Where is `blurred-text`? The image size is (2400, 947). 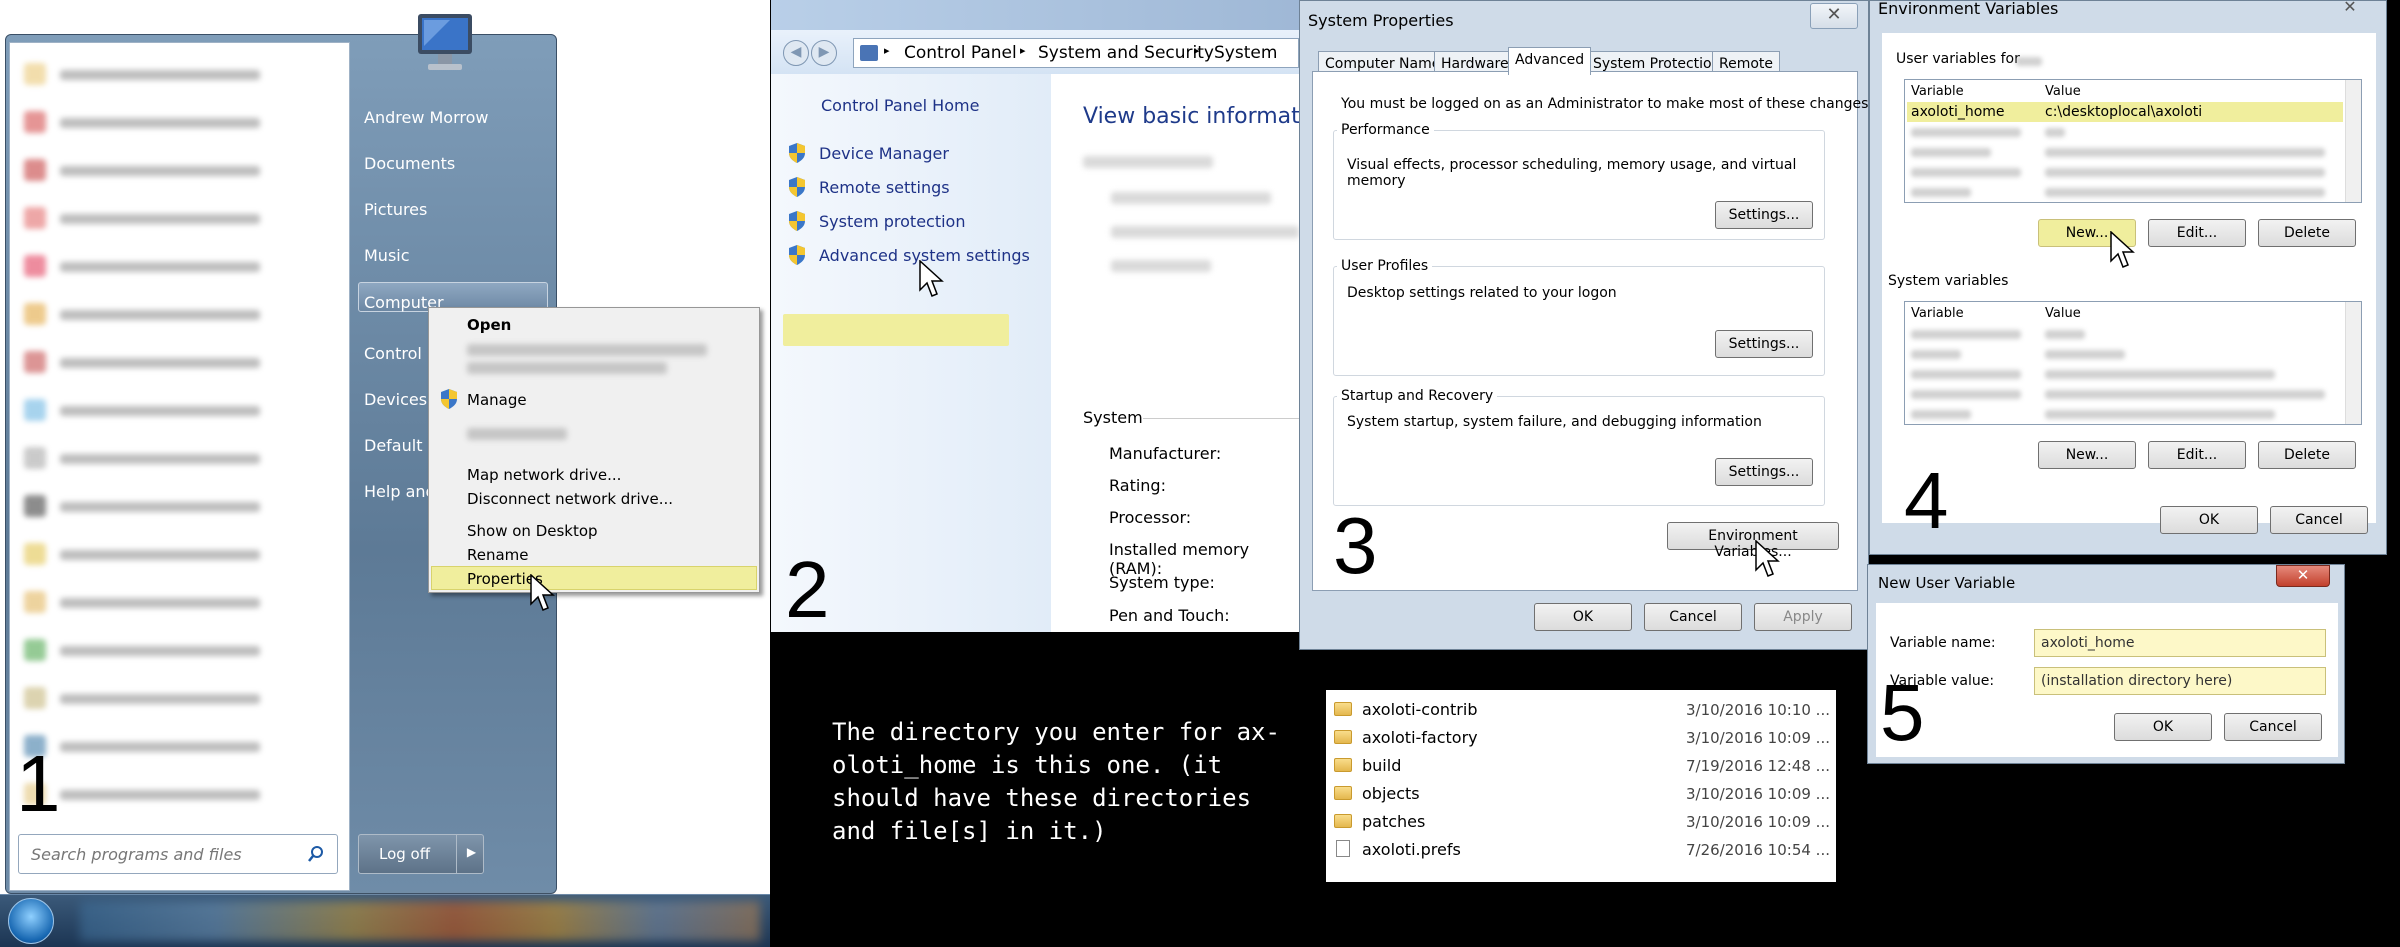 blurred-text is located at coordinates (1205, 232).